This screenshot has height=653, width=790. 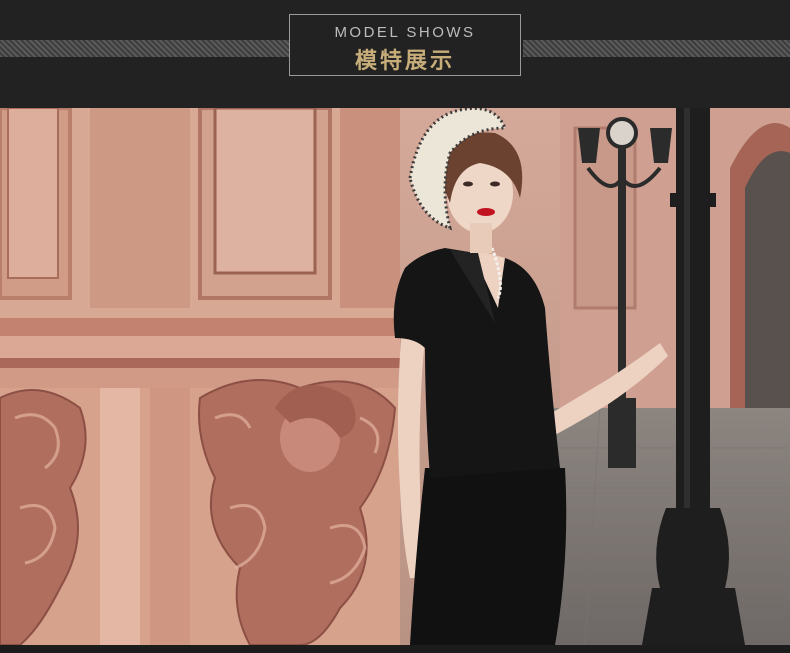 What do you see at coordinates (404, 61) in the screenshot?
I see `section-title-chinese: 模特展示` at bounding box center [404, 61].